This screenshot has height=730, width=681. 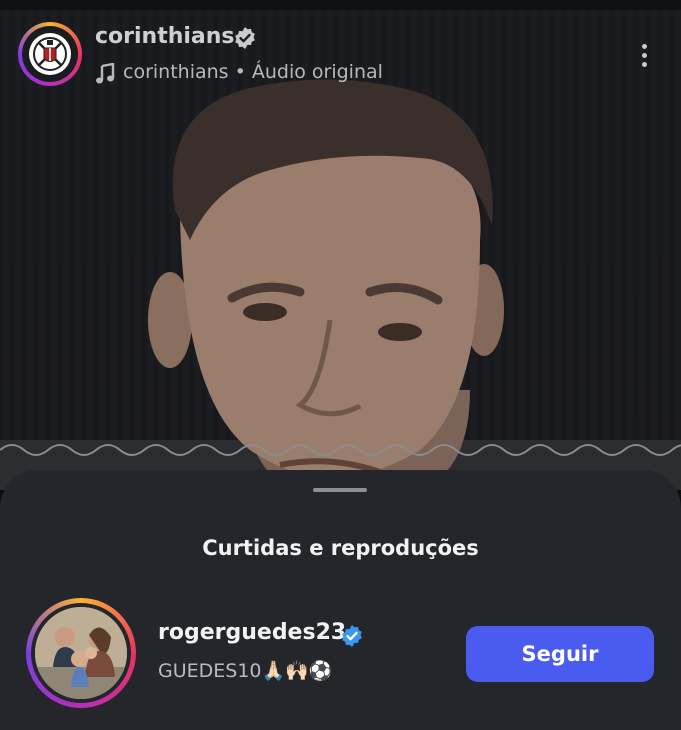 What do you see at coordinates (245, 671) in the screenshot?
I see `user-bio: GUEDES10🙏🏻🙌🏻⚽` at bounding box center [245, 671].